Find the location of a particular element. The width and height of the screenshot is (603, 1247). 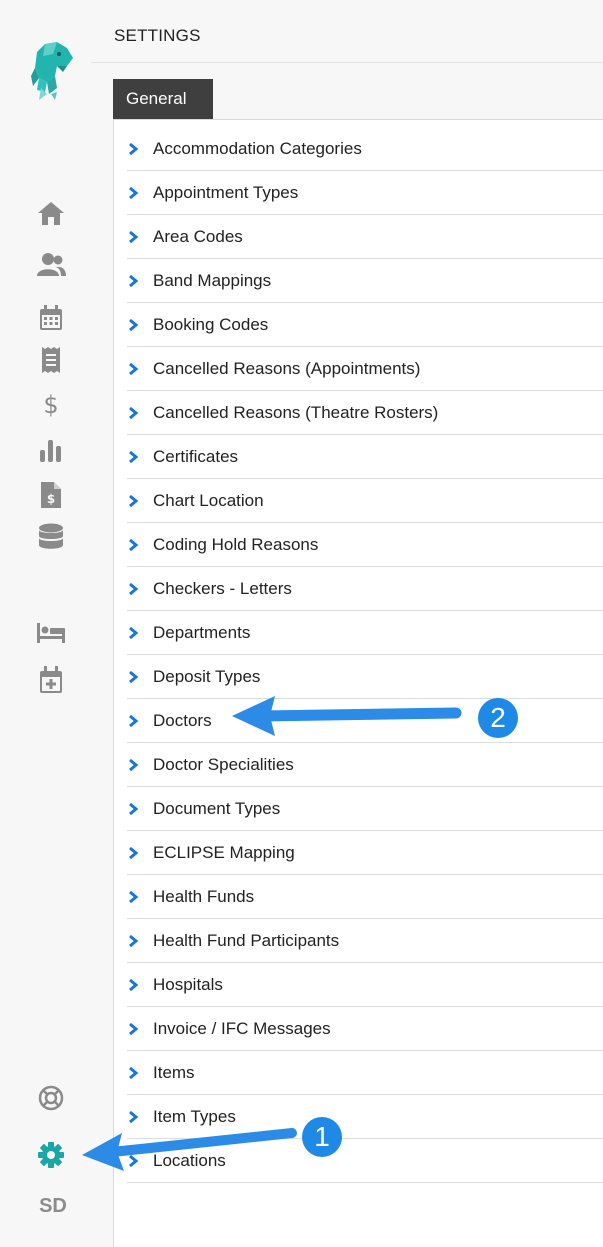

settings-list-item-label: ECLIPSE Mapping is located at coordinates (224, 852).